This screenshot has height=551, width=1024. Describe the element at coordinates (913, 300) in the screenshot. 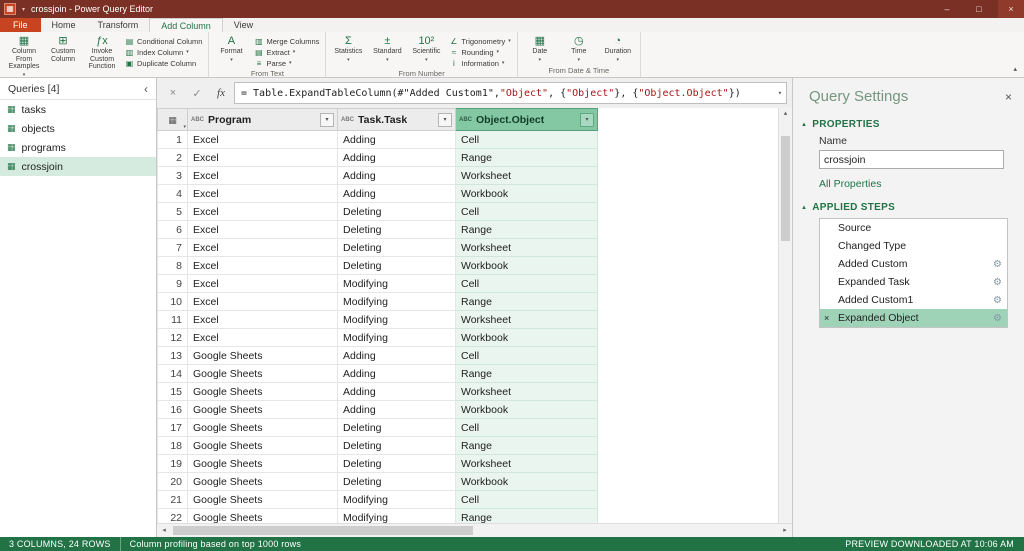

I see `applied-step-added-custom1: Added Custom1 ⚙` at that location.